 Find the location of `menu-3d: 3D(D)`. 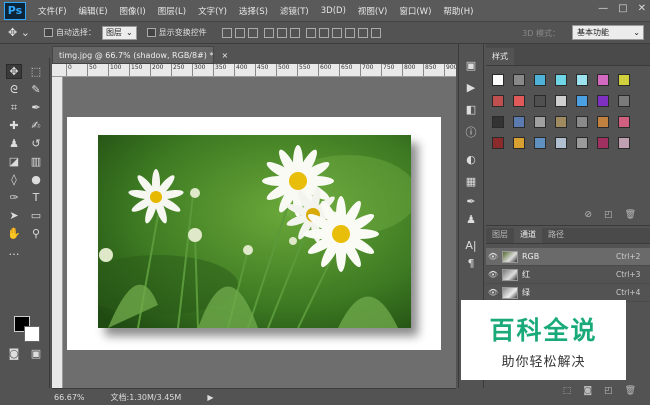

menu-3d: 3D(D) is located at coordinates (333, 11).